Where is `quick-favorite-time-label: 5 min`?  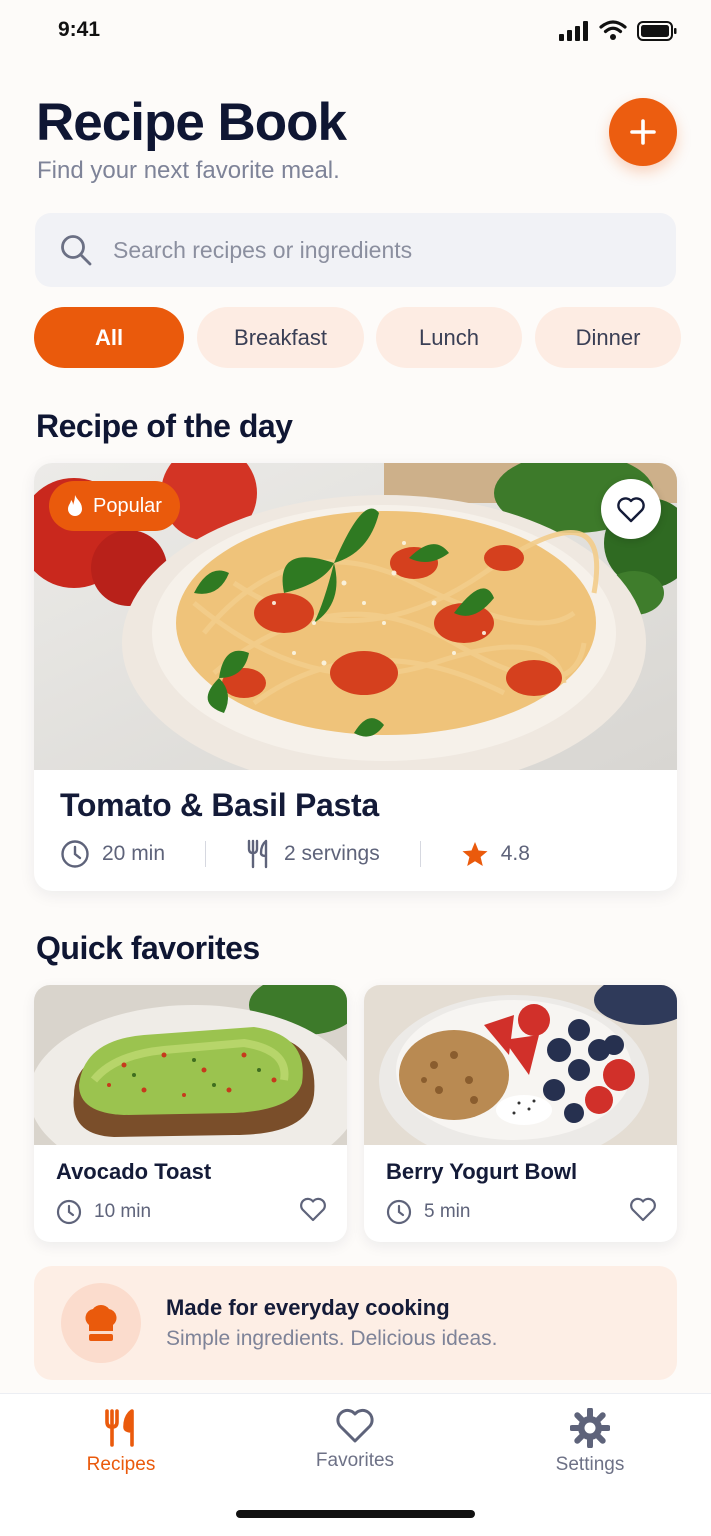 quick-favorite-time-label: 5 min is located at coordinates (447, 1211).